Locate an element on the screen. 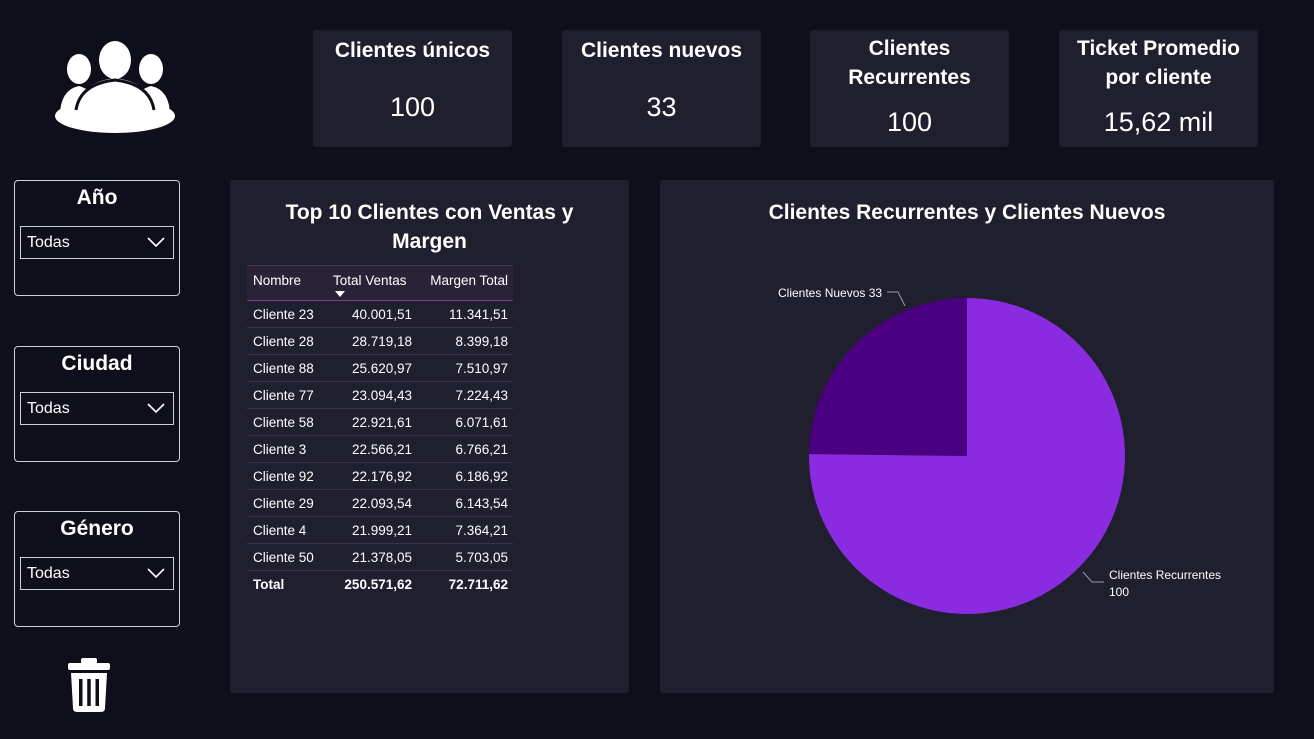 This screenshot has width=1314, height=739. cell-margen-total: 6.071,61 is located at coordinates (465, 422).